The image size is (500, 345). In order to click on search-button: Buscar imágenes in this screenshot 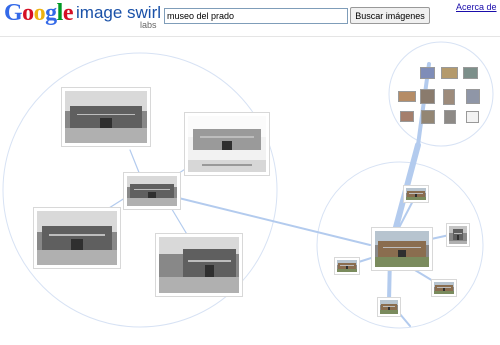, I will do `click(390, 15)`.